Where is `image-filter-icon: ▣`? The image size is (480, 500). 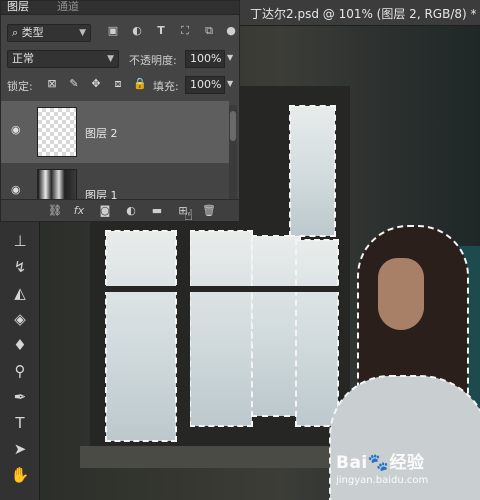
image-filter-icon: ▣ is located at coordinates (113, 31).